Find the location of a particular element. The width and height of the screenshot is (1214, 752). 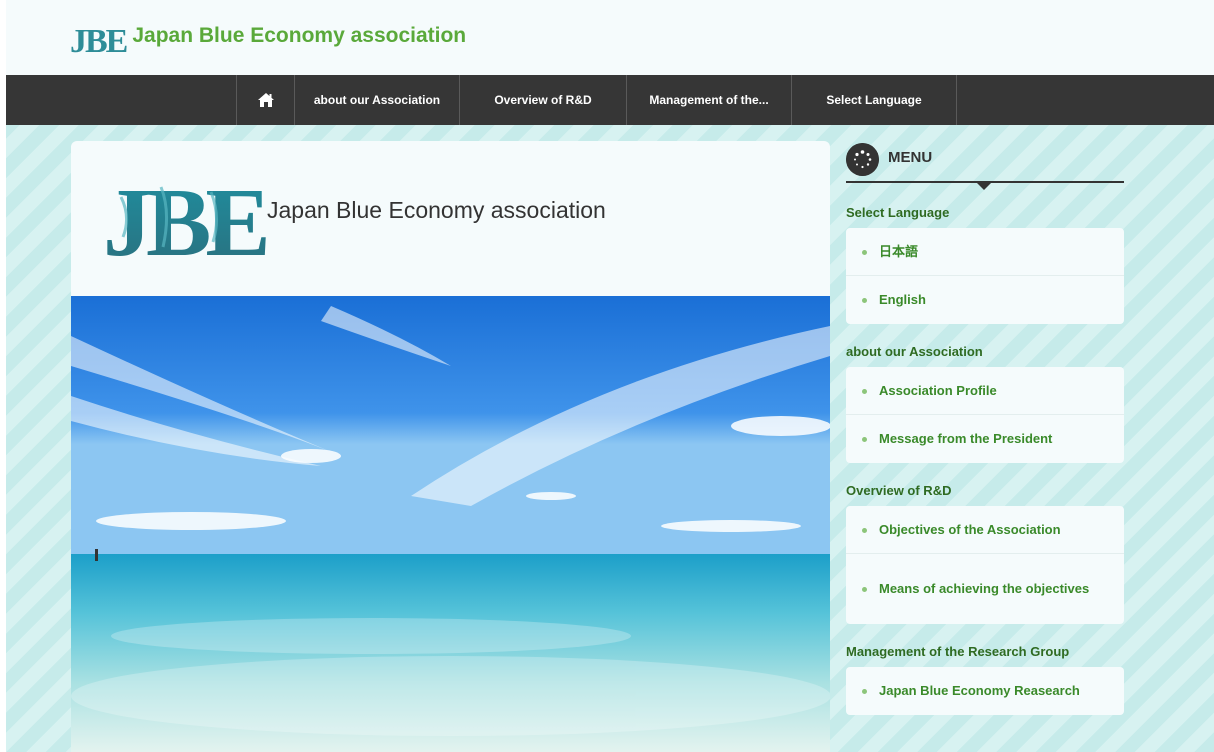

sidebar-item-message-president: Message from the President is located at coordinates (985, 439).